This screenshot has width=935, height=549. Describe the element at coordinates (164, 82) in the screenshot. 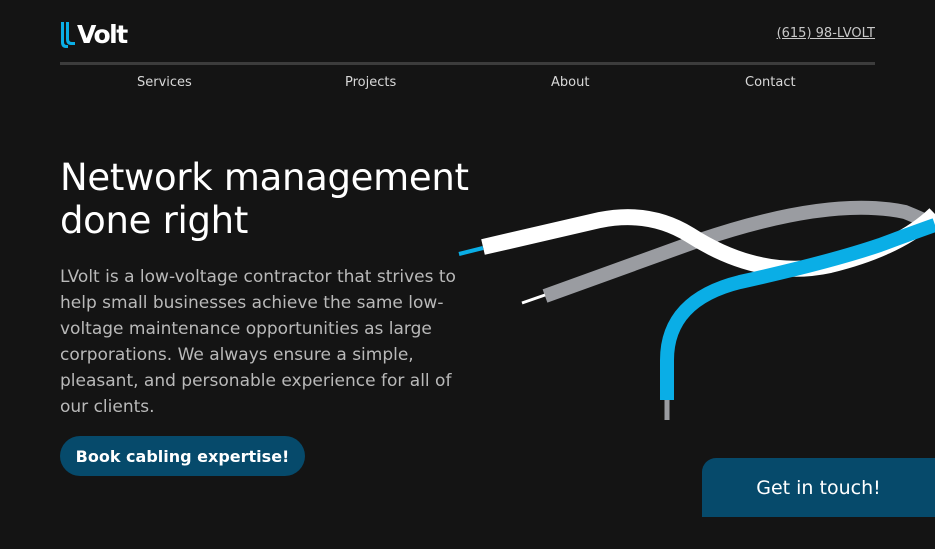

I see `nav-item-services: Services` at that location.